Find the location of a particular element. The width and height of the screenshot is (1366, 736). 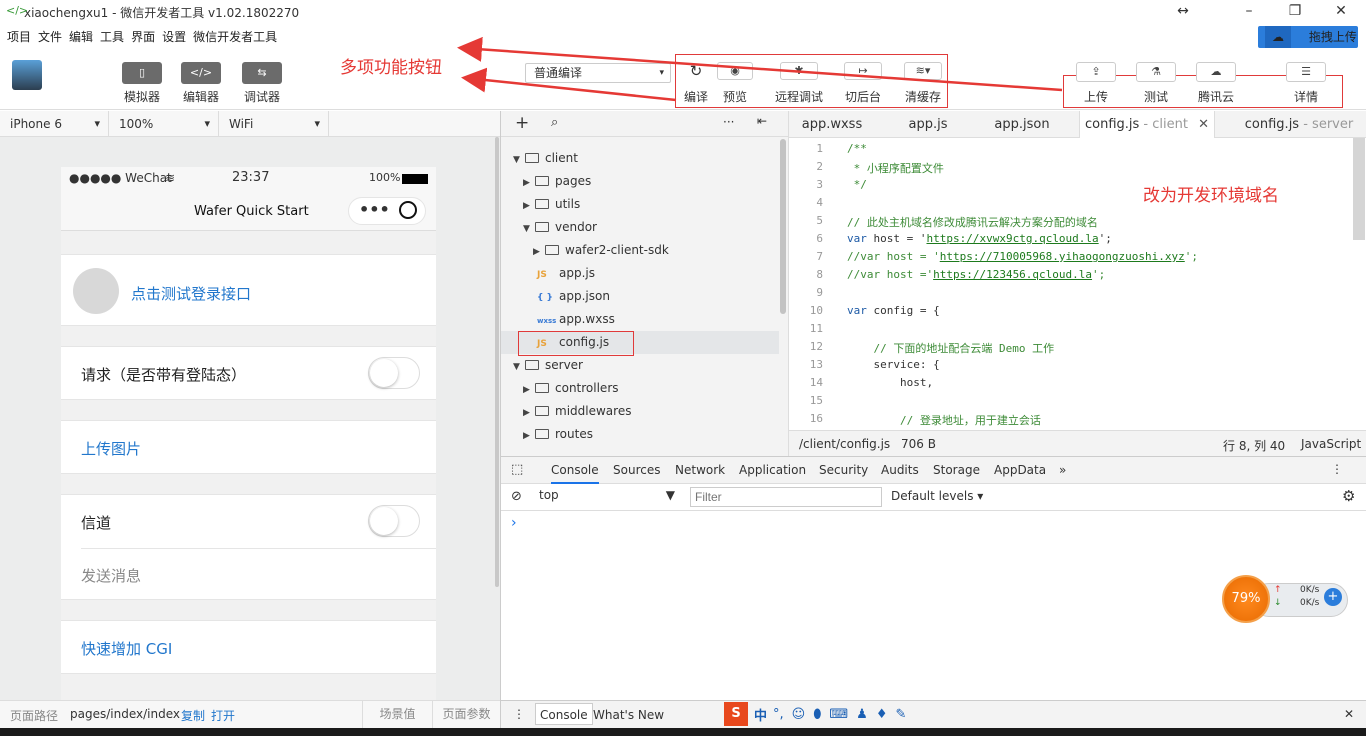

tree-folder-sdk: ▶ wafer2-client-sdk is located at coordinates (601, 250).